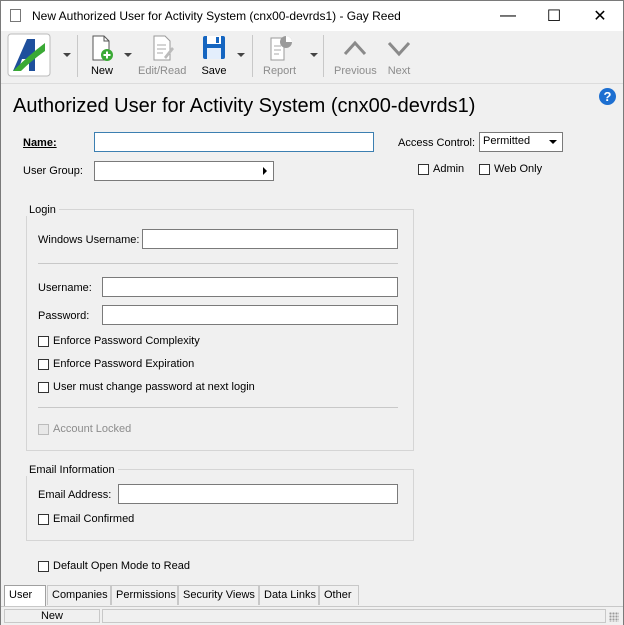 This screenshot has height=625, width=624. I want to click on password-label: Password:, so click(64, 316).